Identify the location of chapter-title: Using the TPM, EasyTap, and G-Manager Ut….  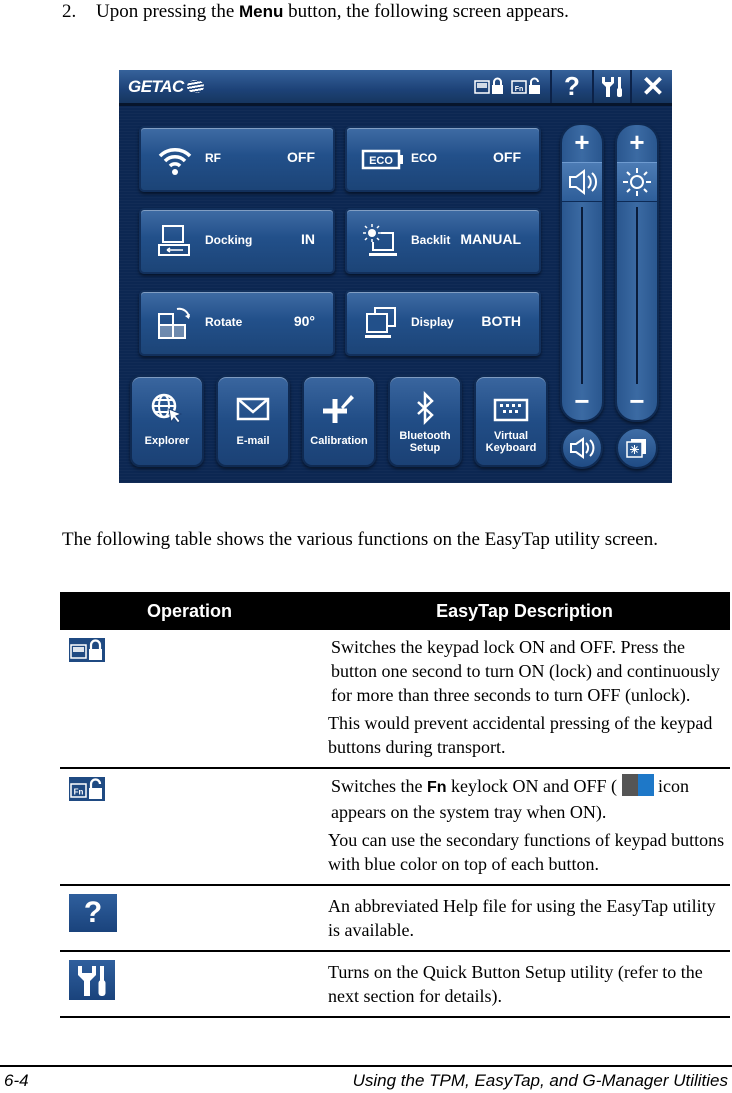
(540, 1080).